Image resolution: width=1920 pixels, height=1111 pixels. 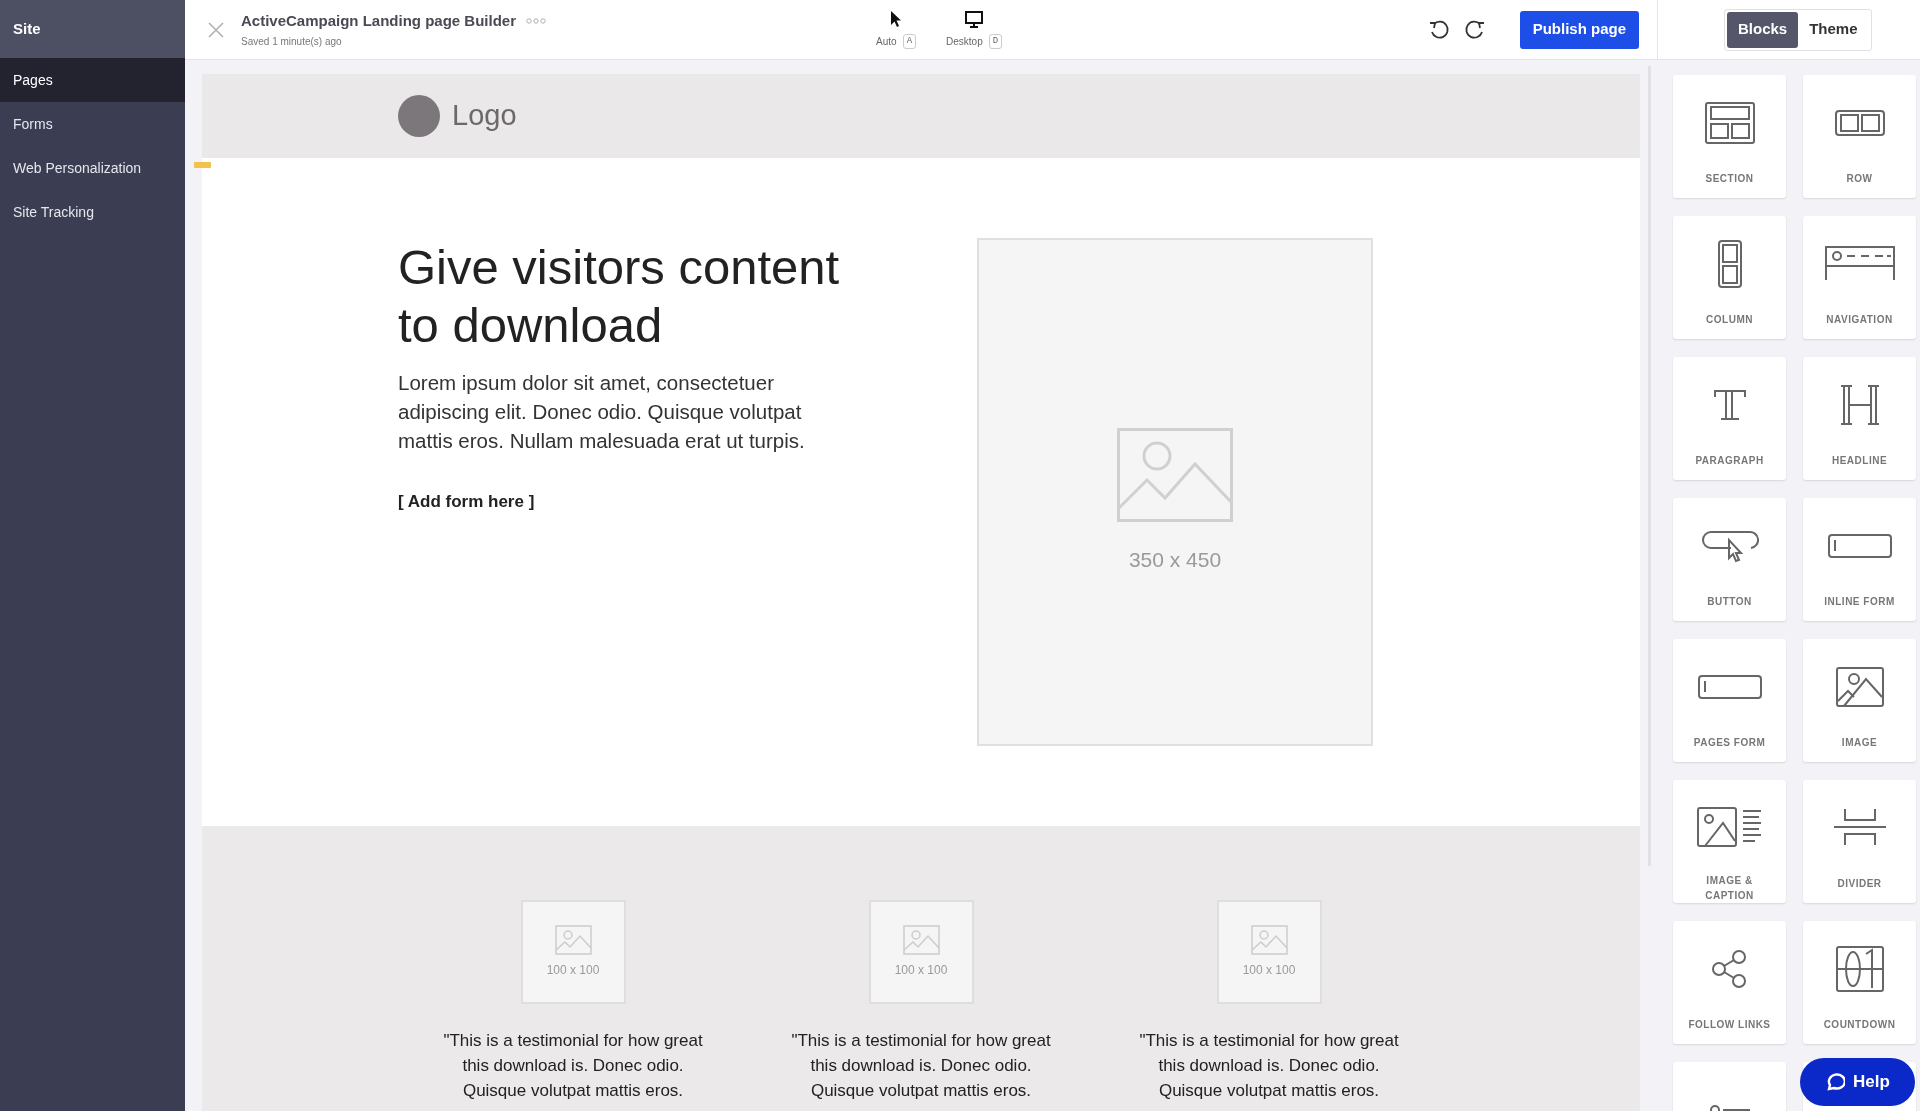 I want to click on block-tile: PARAGRAPH, so click(x=1729, y=418).